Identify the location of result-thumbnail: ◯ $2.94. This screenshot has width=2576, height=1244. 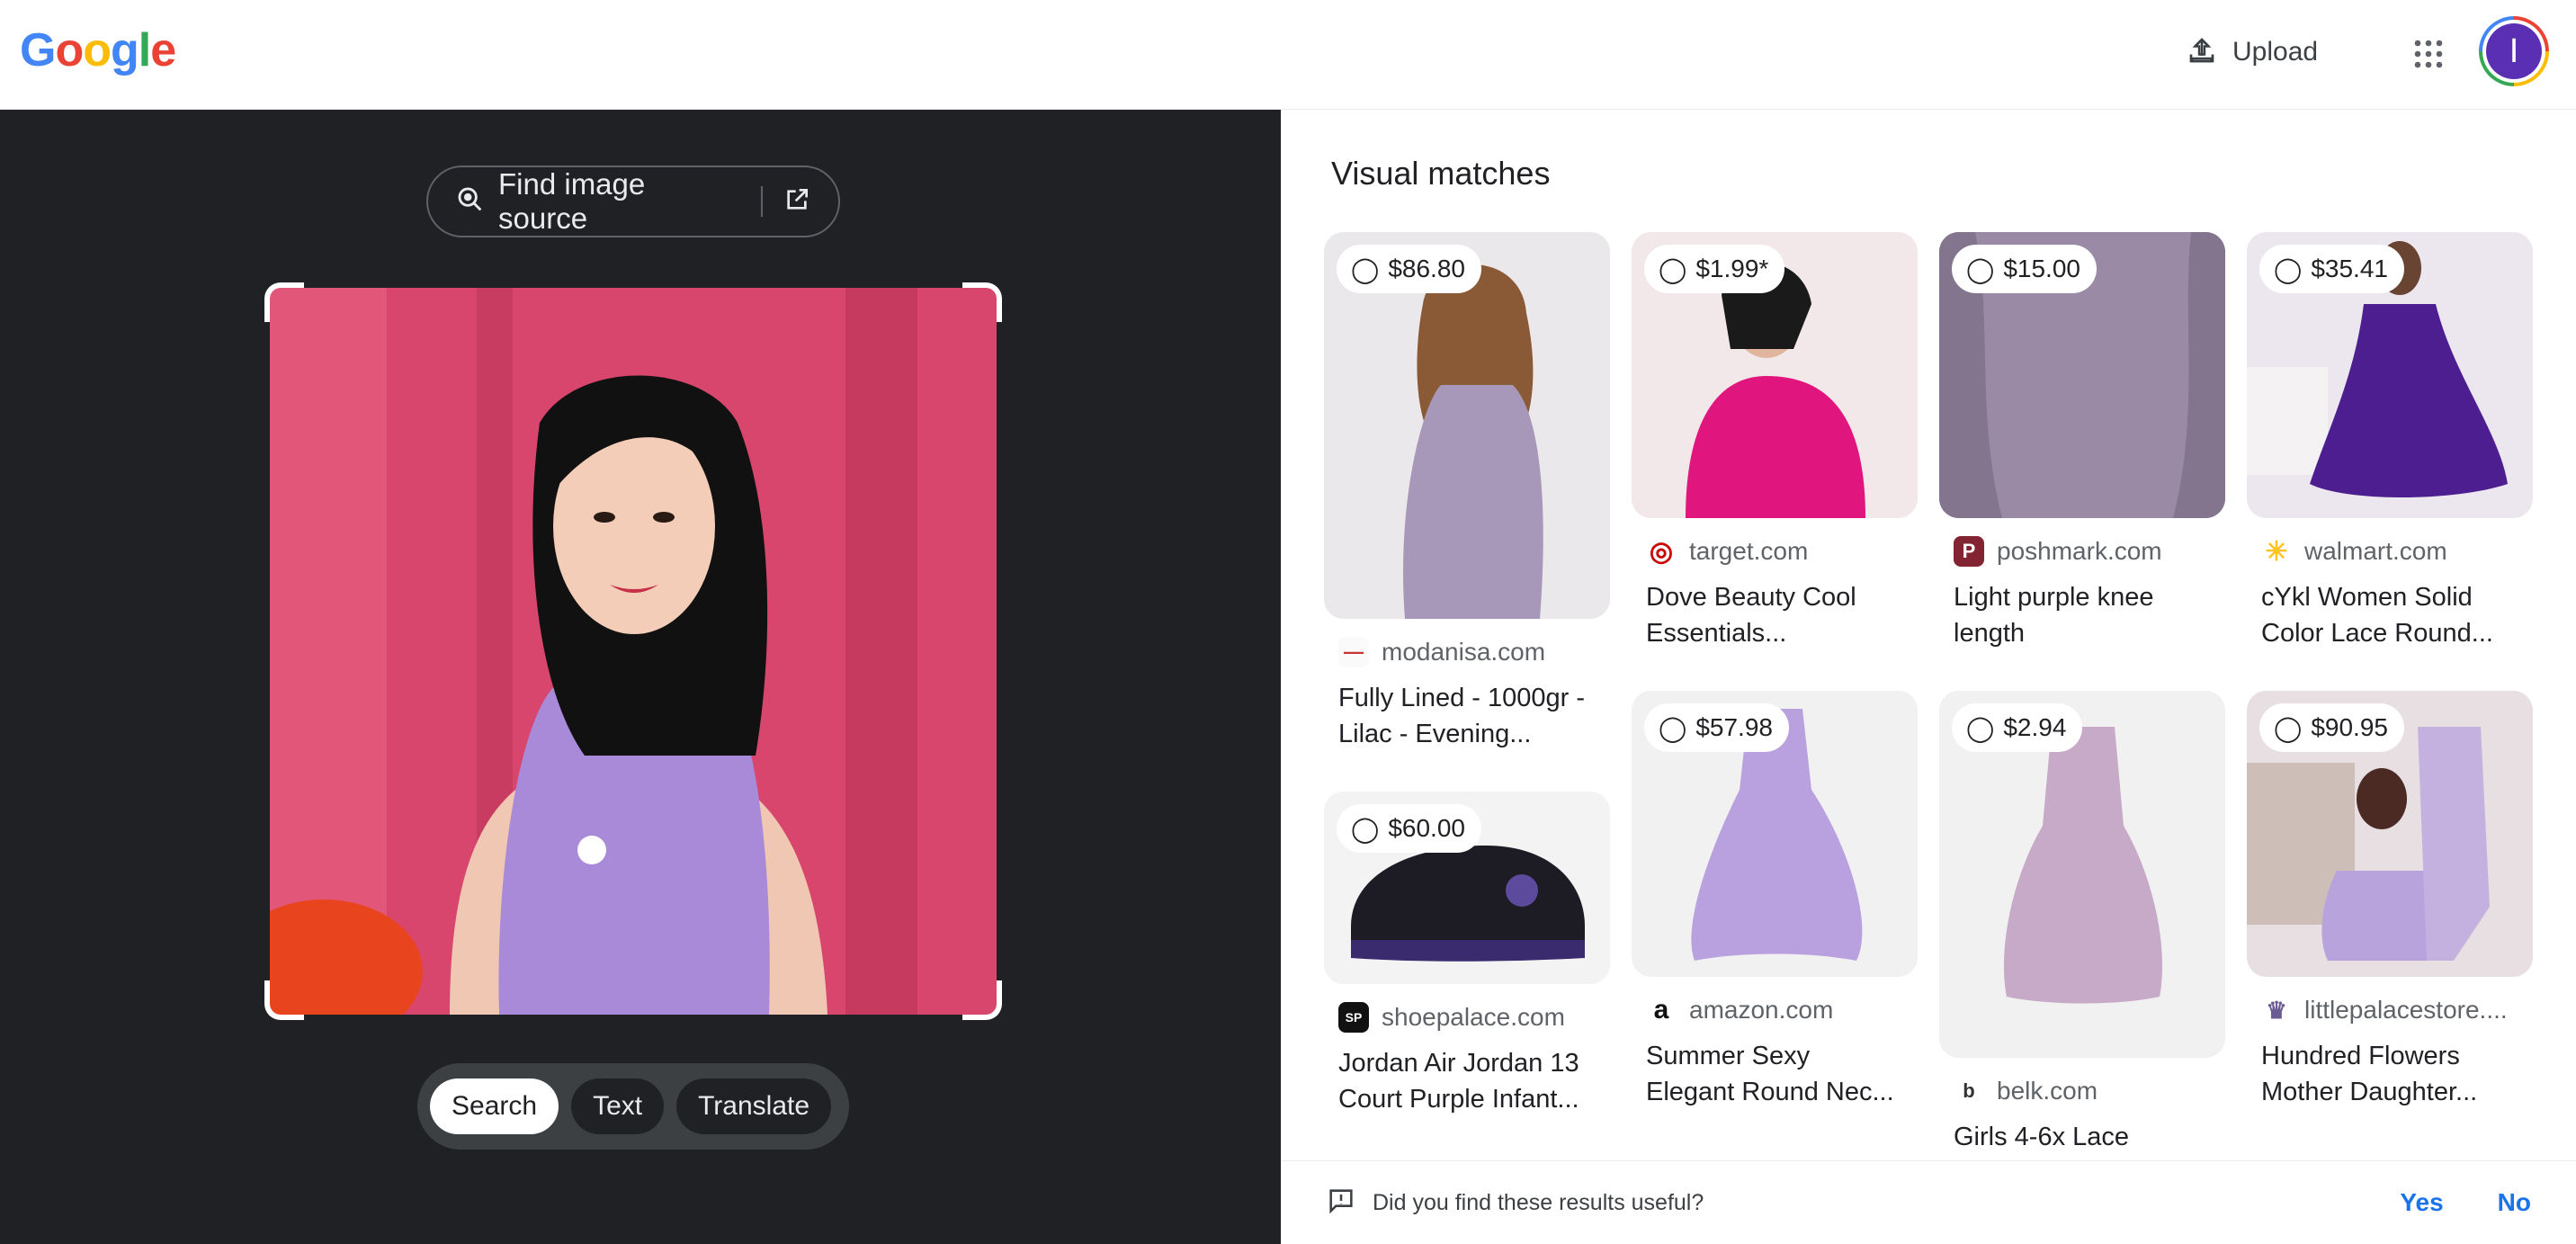
(2082, 874).